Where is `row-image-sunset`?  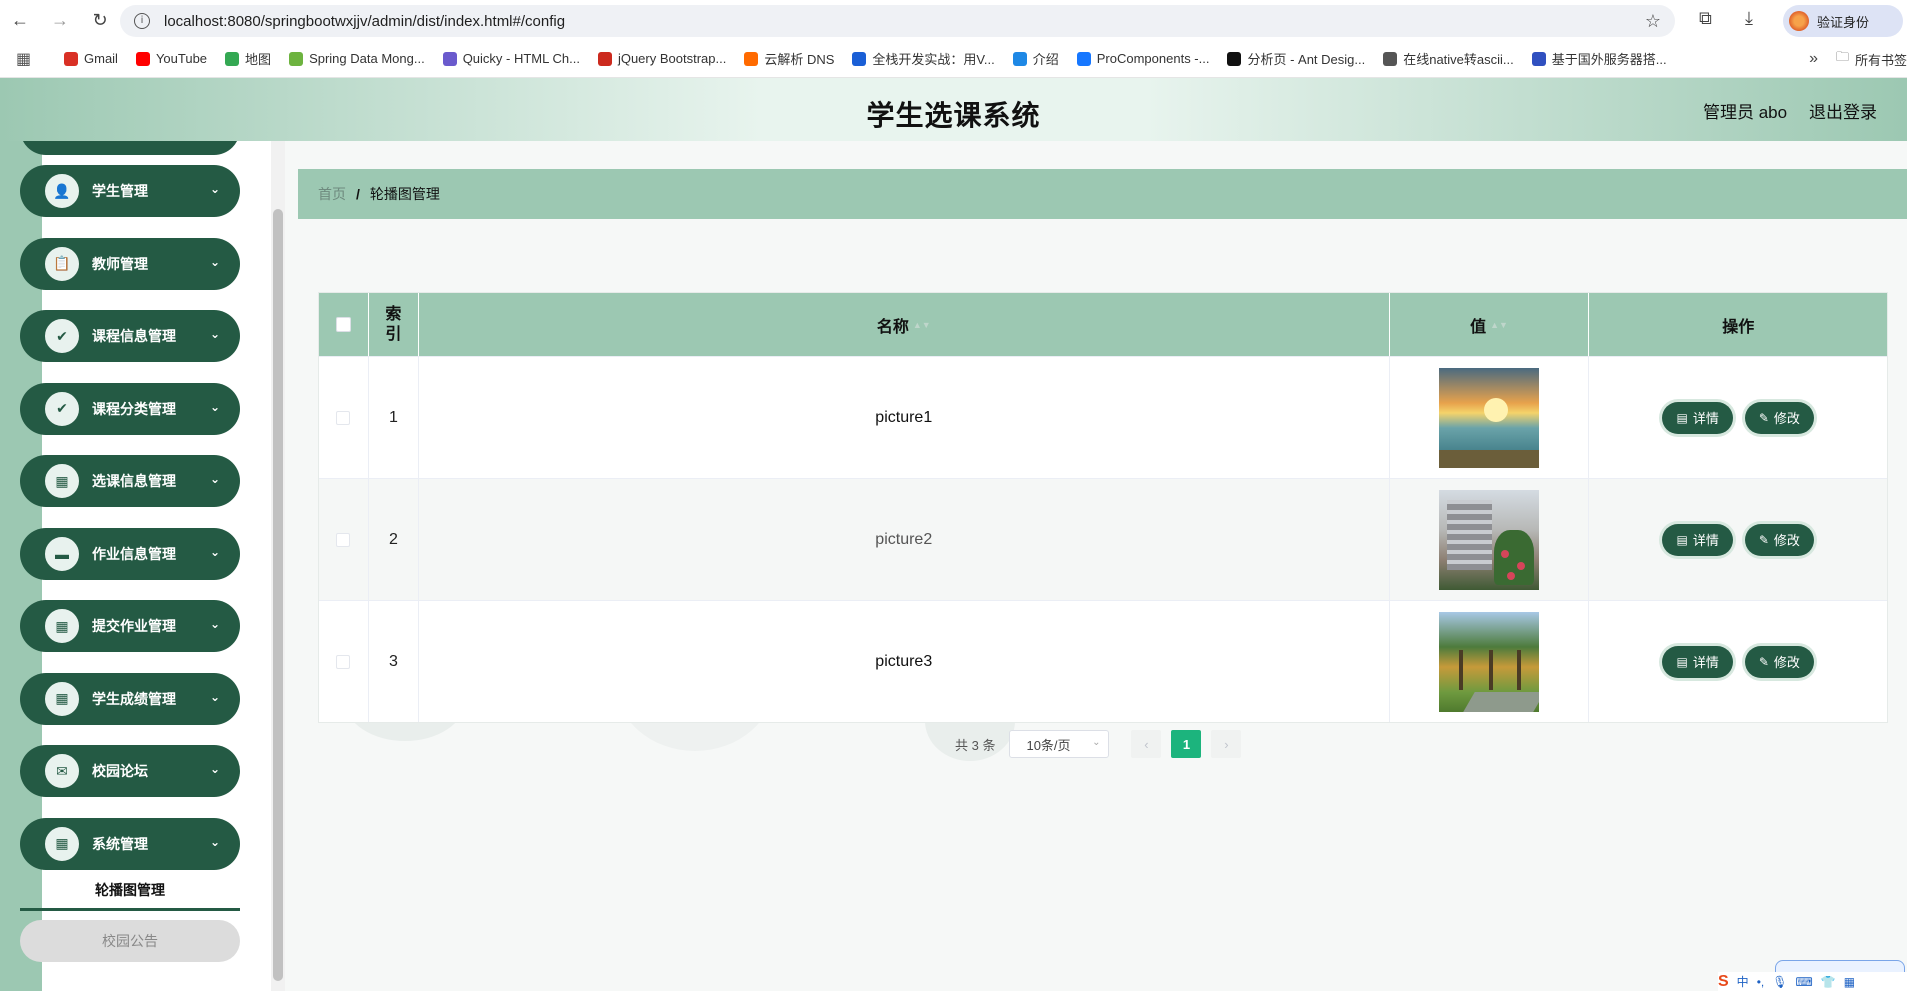 row-image-sunset is located at coordinates (1489, 417).